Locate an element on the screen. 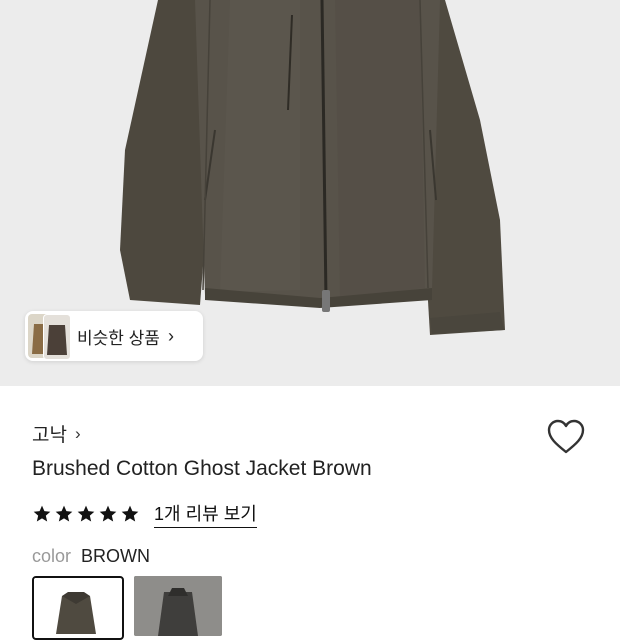 The width and height of the screenshot is (620, 640). product-title: Brushed Cotton Ghost Jacket Brown is located at coordinates (202, 468).